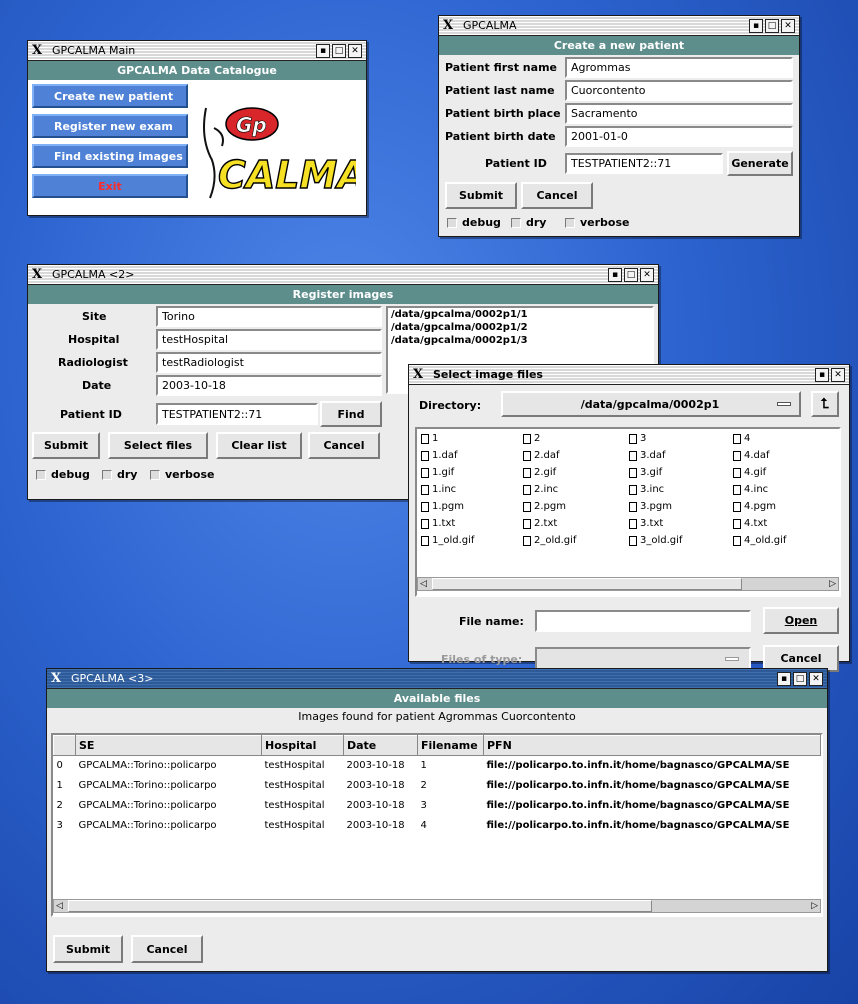 This screenshot has width=858, height=1004. Describe the element at coordinates (629, 375) in the screenshot. I see `select-files-titlebar: X Select image files ▪ ✕` at that location.